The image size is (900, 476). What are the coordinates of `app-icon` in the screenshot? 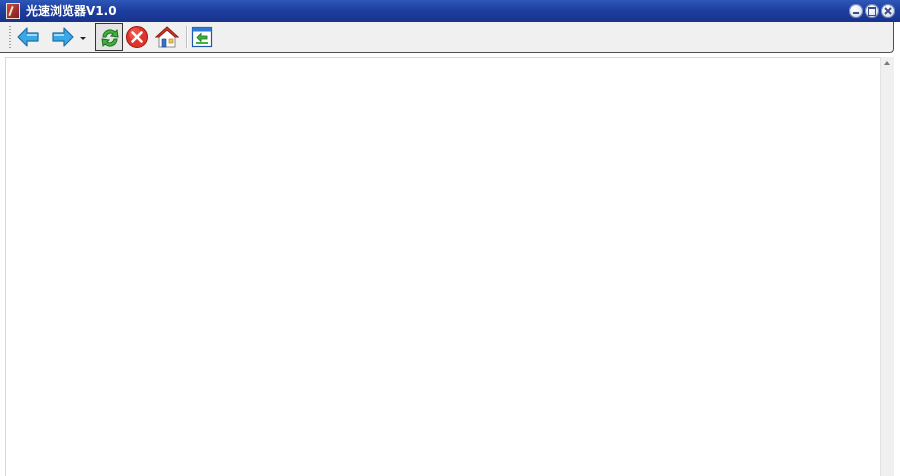 It's located at (13, 11).